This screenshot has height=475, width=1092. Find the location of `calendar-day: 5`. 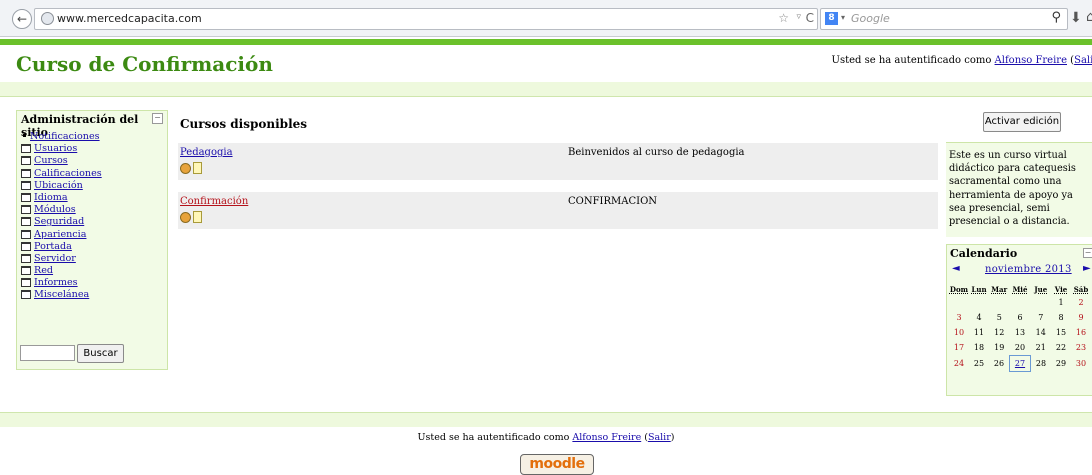

calendar-day: 5 is located at coordinates (999, 317).